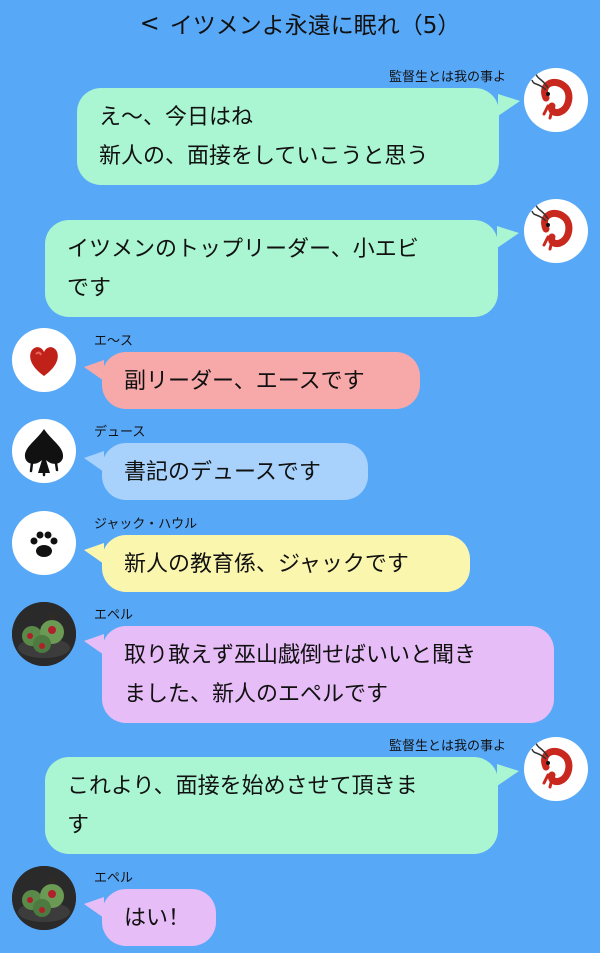 The height and width of the screenshot is (953, 600). I want to click on message-bubble: え〜、今日はね 新人の、面接をしていこうと思う, so click(288, 136).